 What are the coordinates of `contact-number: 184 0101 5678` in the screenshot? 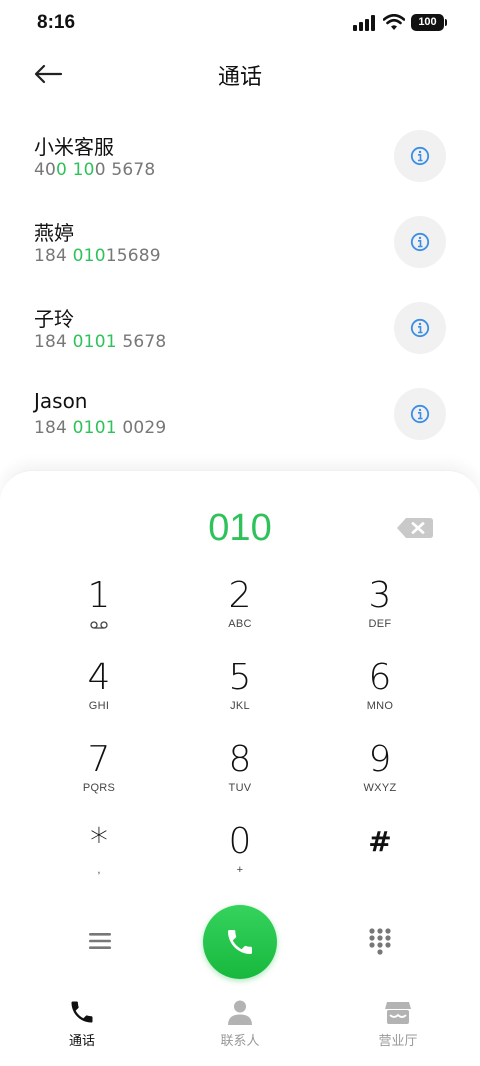 It's located at (100, 342).